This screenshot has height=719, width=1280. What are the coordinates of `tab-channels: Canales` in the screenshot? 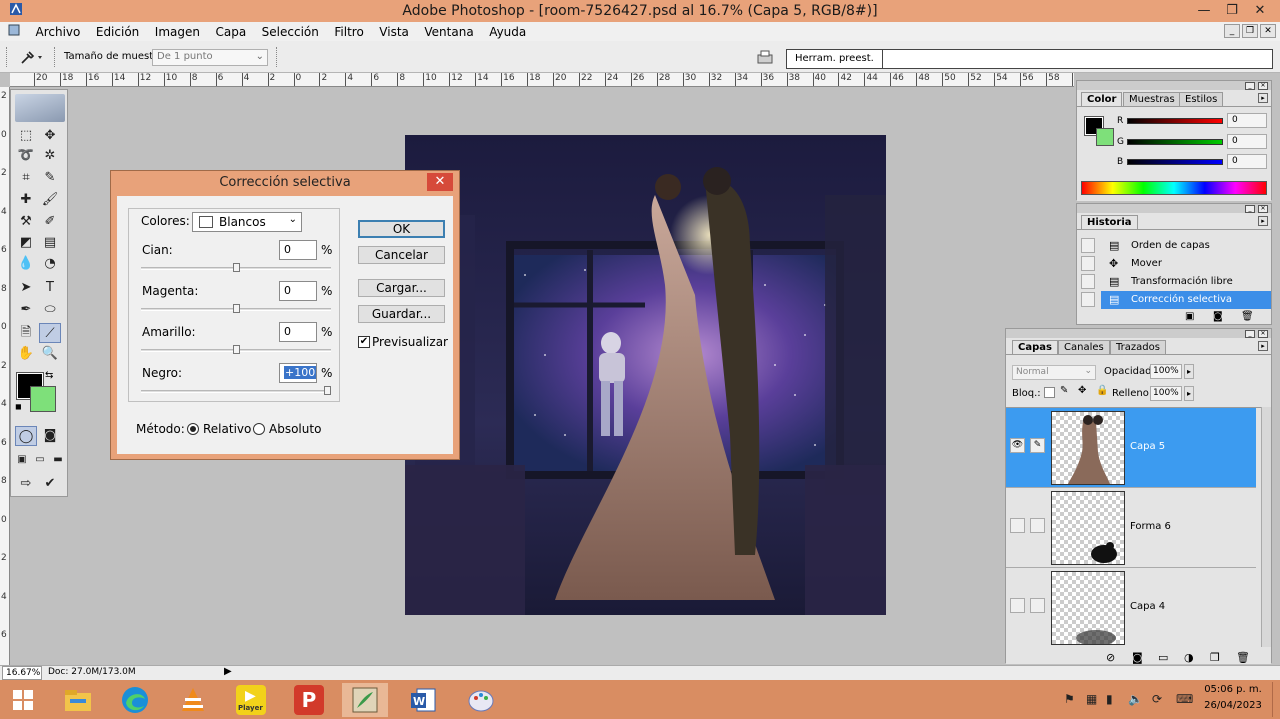 It's located at (1084, 347).